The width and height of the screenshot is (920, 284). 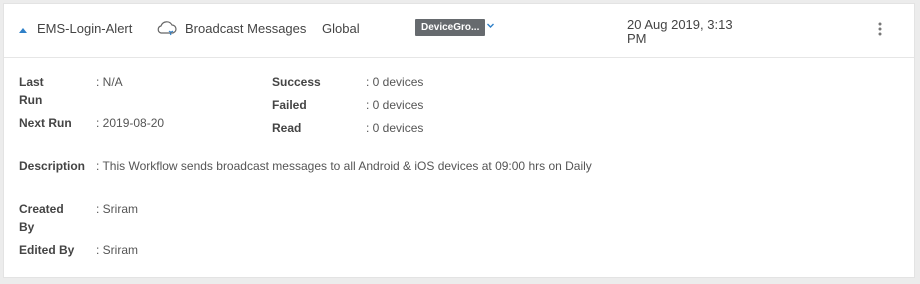 I want to click on next-run-label: Next Run, so click(x=45, y=123).